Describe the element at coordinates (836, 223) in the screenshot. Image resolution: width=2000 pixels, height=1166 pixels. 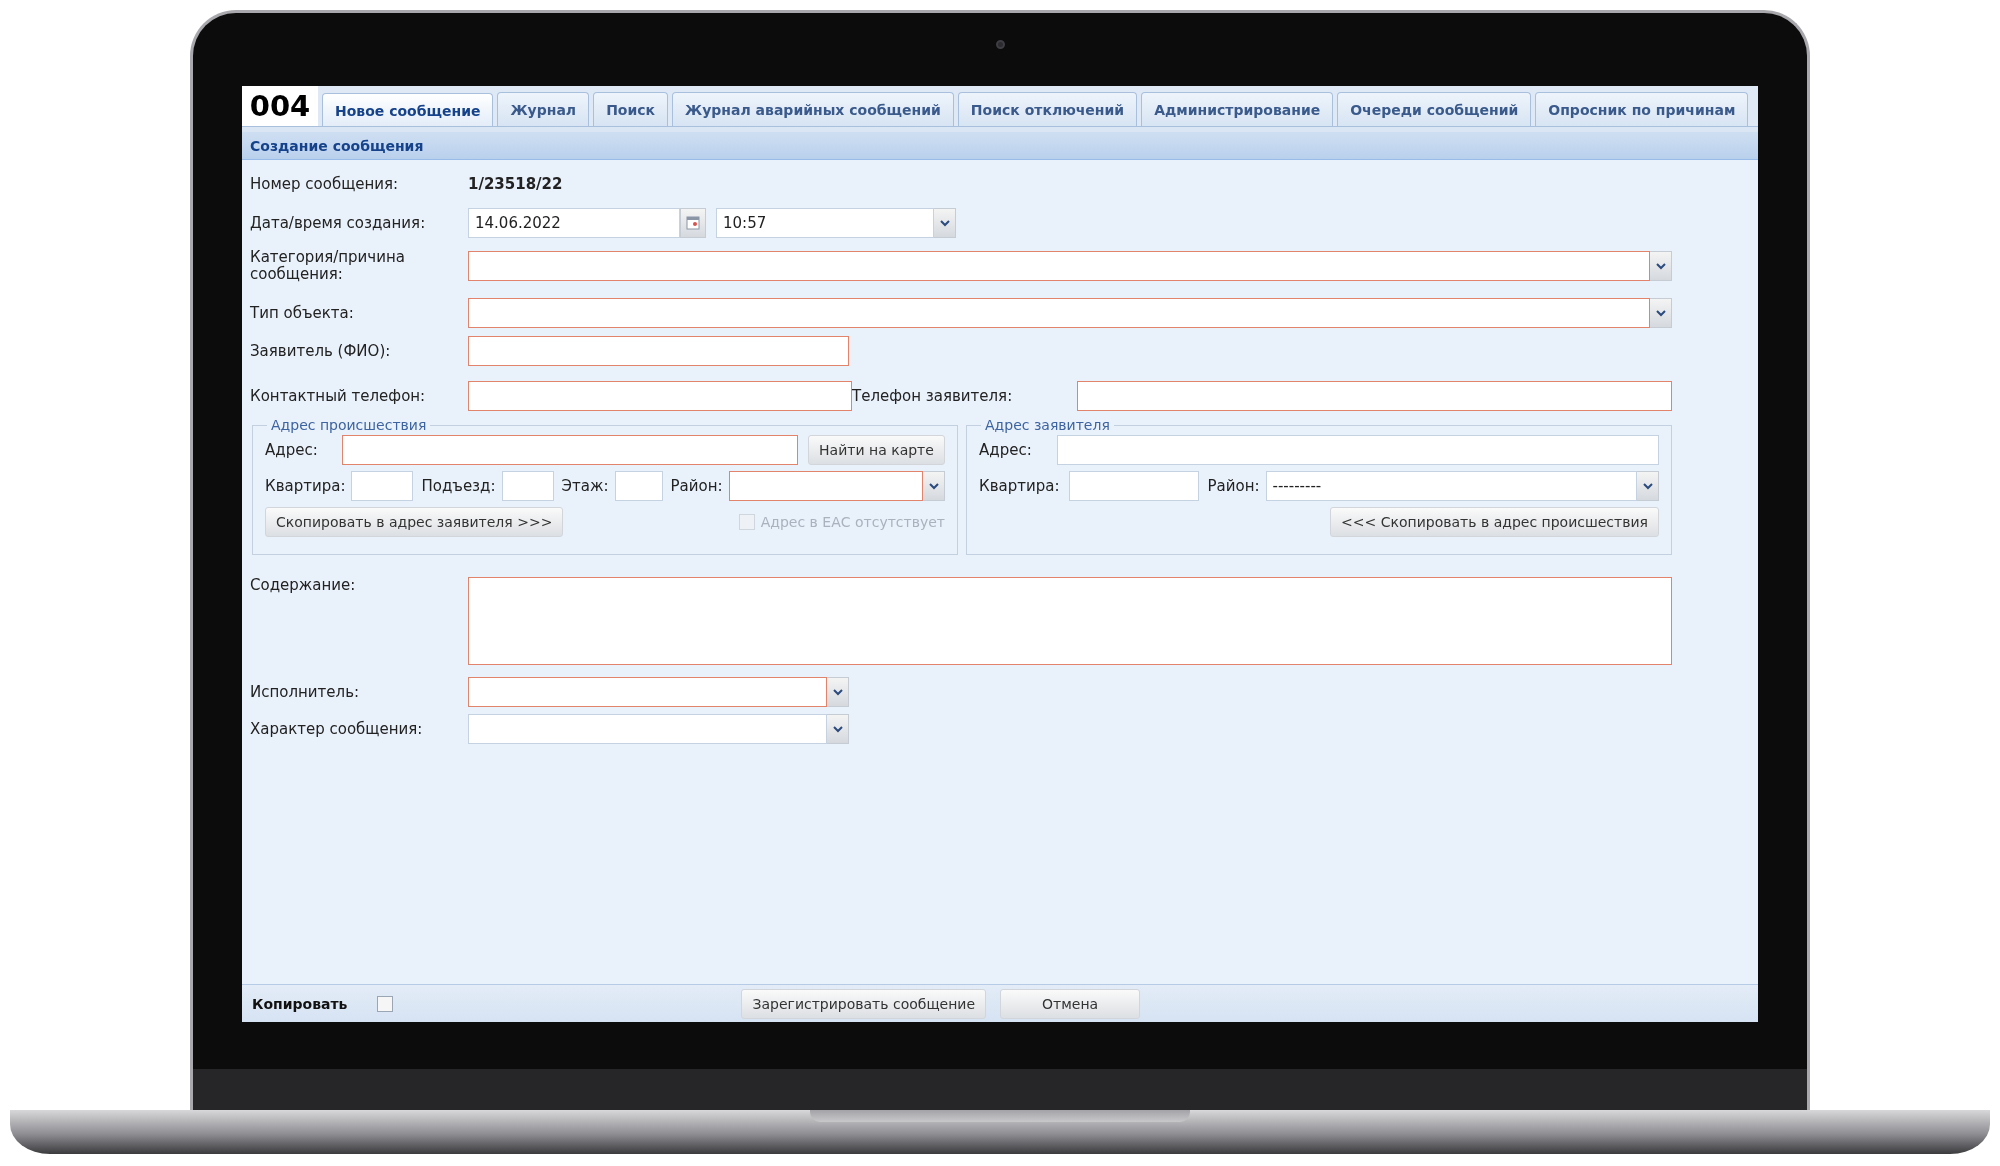
I see `time-dropdown: 10:57` at that location.